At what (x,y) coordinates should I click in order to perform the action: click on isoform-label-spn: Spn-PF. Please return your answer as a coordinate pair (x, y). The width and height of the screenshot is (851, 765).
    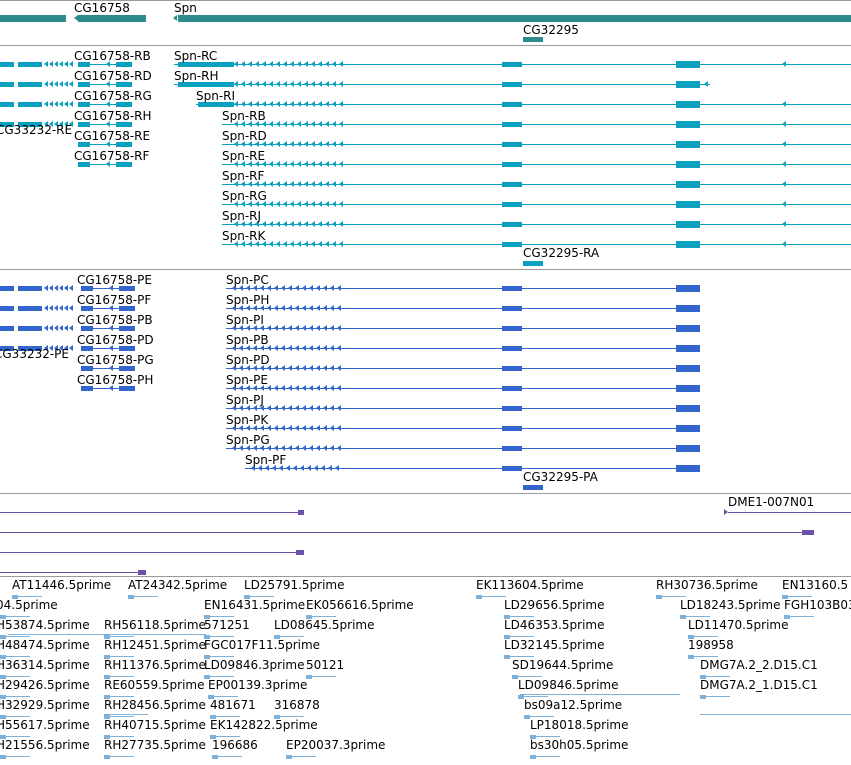
    Looking at the image, I should click on (265, 460).